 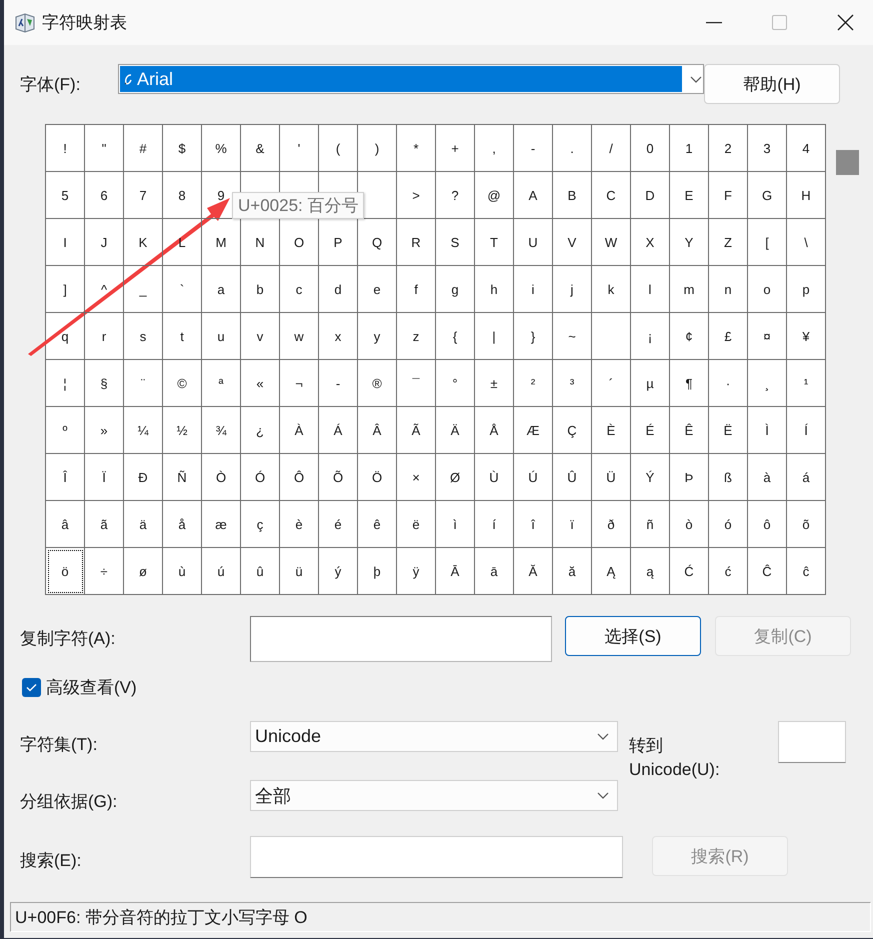 I want to click on character-cell: ê, so click(x=377, y=524).